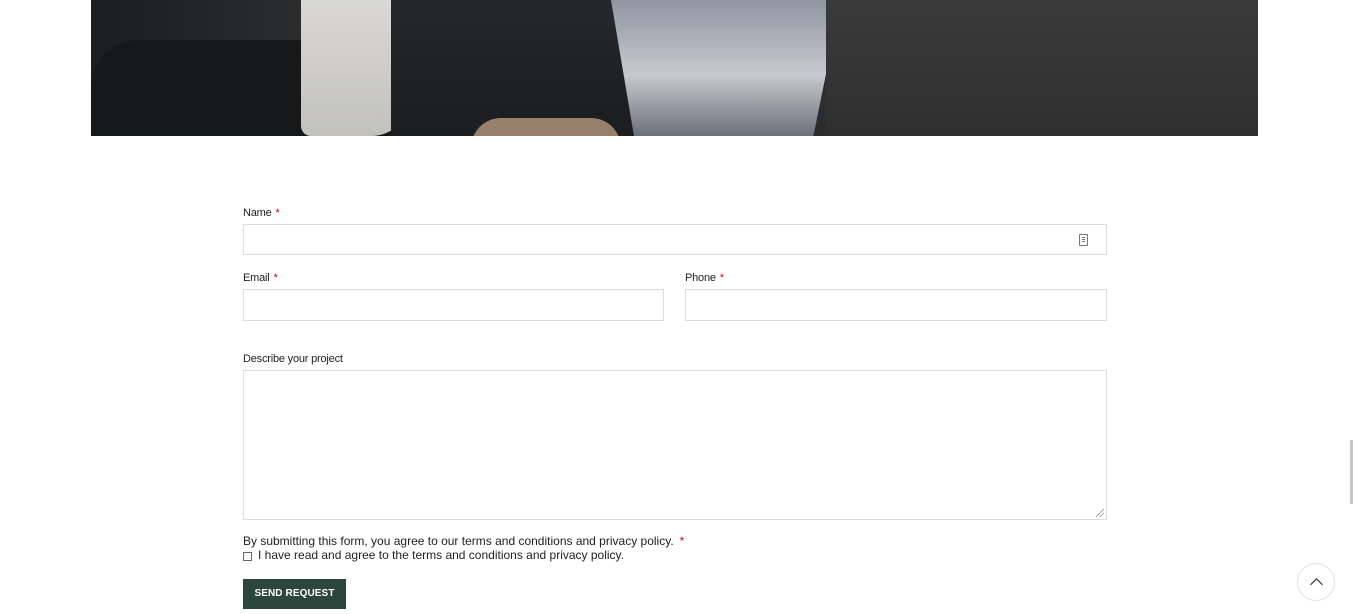 Image resolution: width=1353 pixels, height=614 pixels. I want to click on name-field, so click(675, 239).